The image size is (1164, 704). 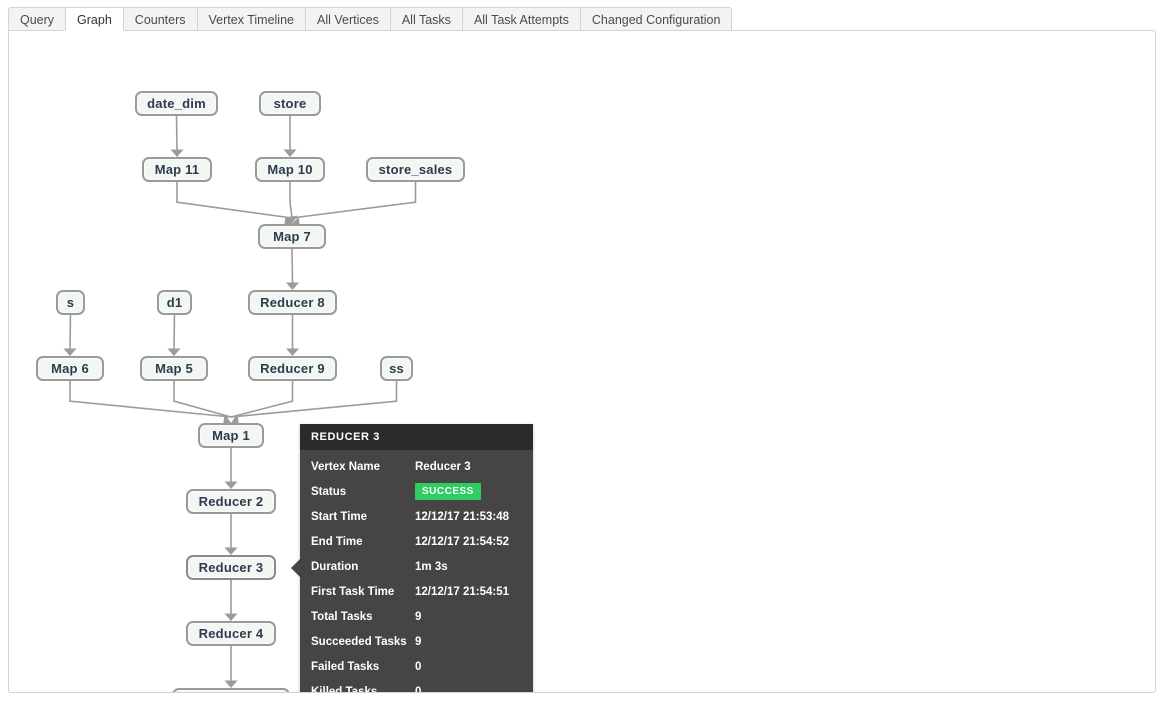 What do you see at coordinates (290, 153) in the screenshot?
I see `graph-edge-store-to-map10-arrowhead` at bounding box center [290, 153].